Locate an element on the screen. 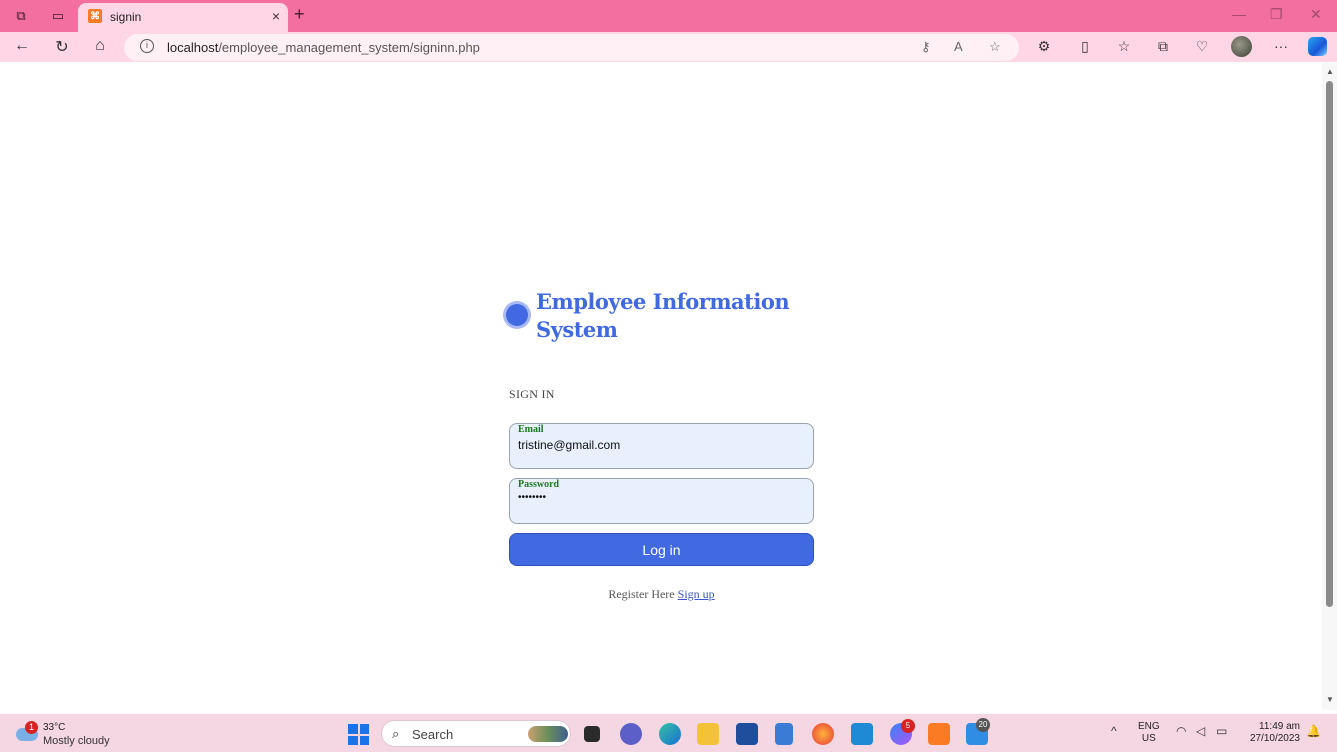 The image size is (1337, 752). register-text: Register Here is located at coordinates (641, 594).